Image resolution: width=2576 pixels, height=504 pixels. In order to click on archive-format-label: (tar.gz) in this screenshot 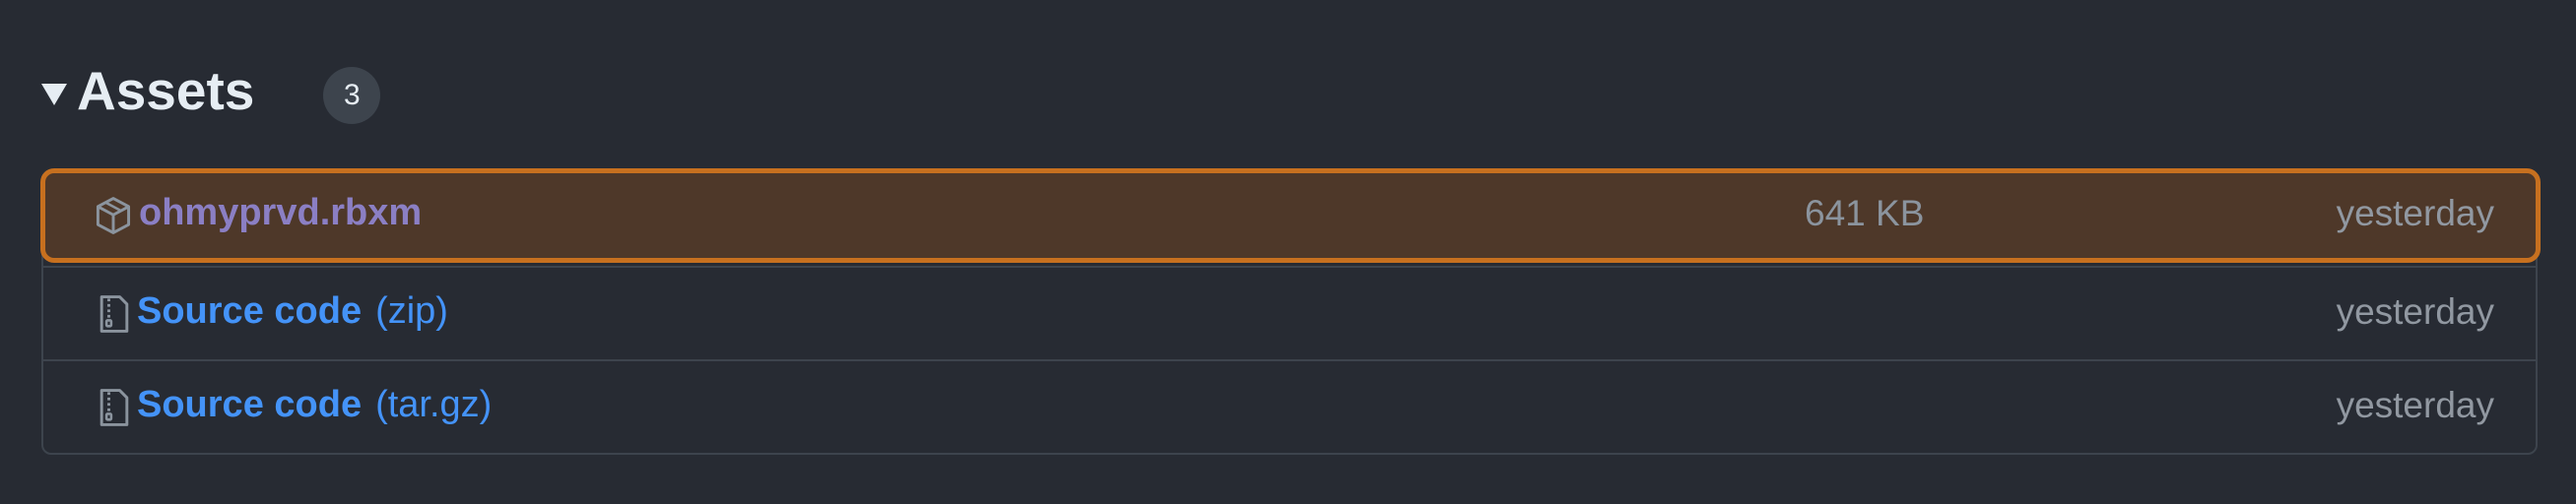, I will do `click(434, 404)`.